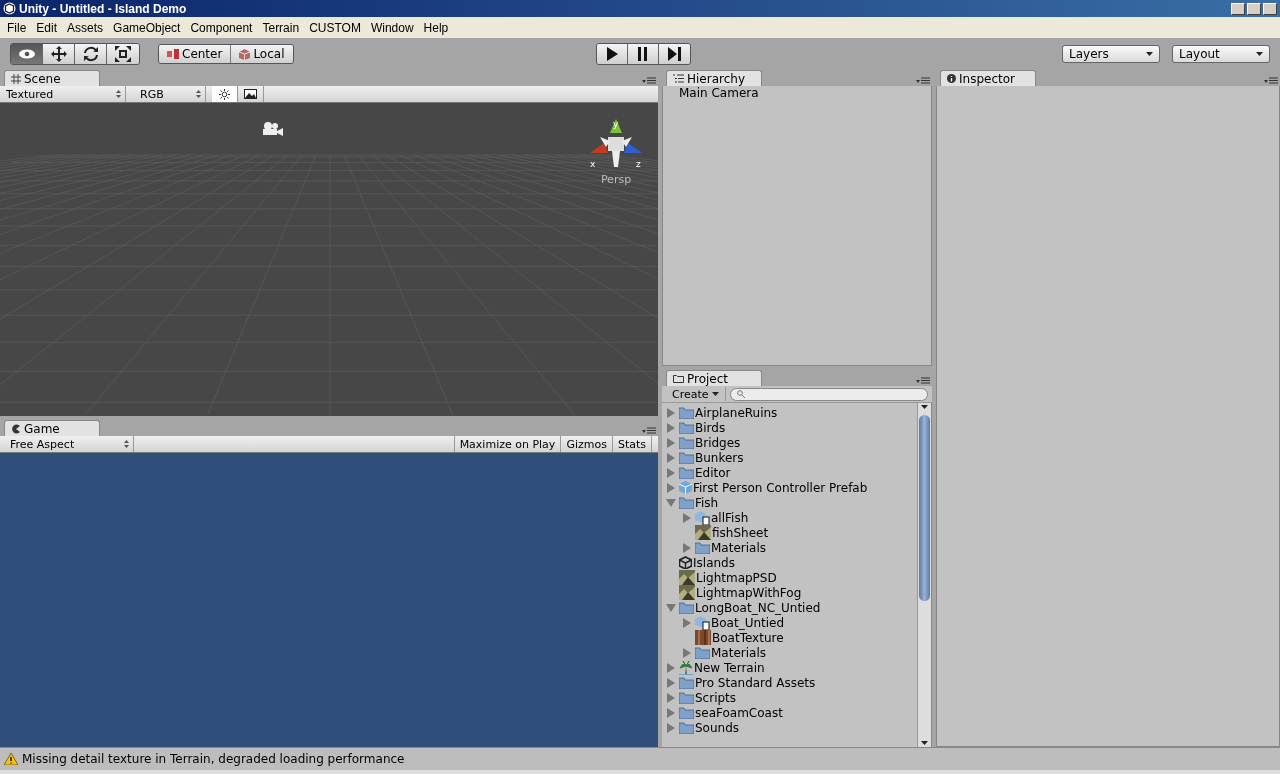 This screenshot has height=774, width=1280. I want to click on channel-dropdown: RGB, so click(170, 94).